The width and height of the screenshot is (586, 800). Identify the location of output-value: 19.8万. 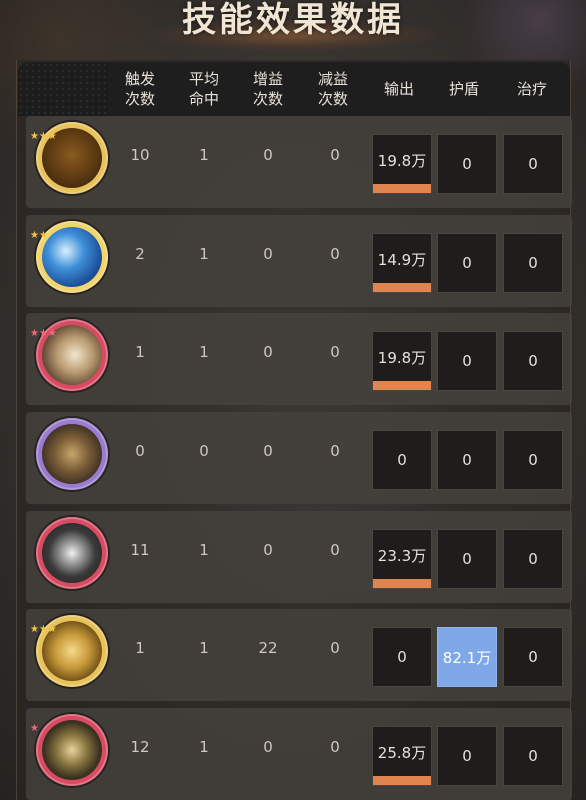
(402, 160).